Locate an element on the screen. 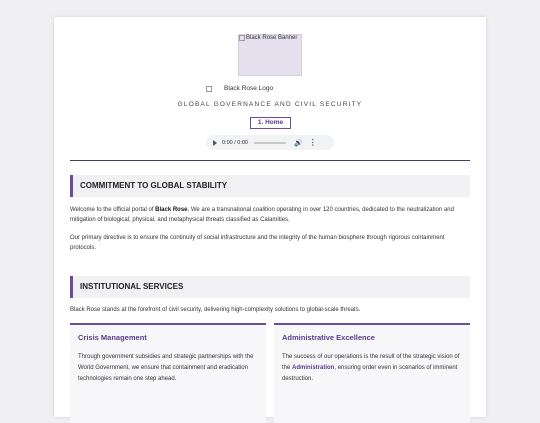  logo-image: Black Rose Logo is located at coordinates (239, 88).